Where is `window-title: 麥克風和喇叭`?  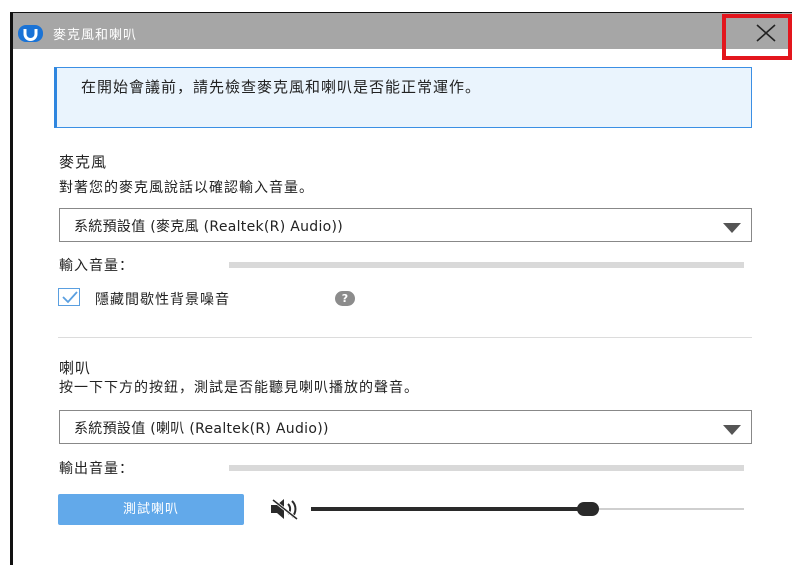 window-title: 麥克風和喇叭 is located at coordinates (95, 35).